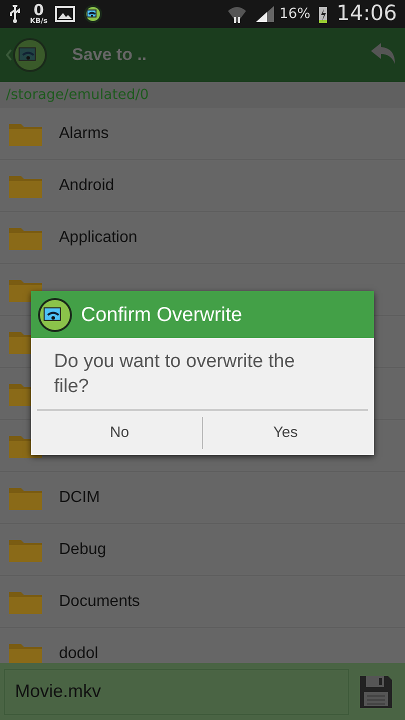 Image resolution: width=405 pixels, height=720 pixels. Describe the element at coordinates (119, 433) in the screenshot. I see `dialog-button: No` at that location.